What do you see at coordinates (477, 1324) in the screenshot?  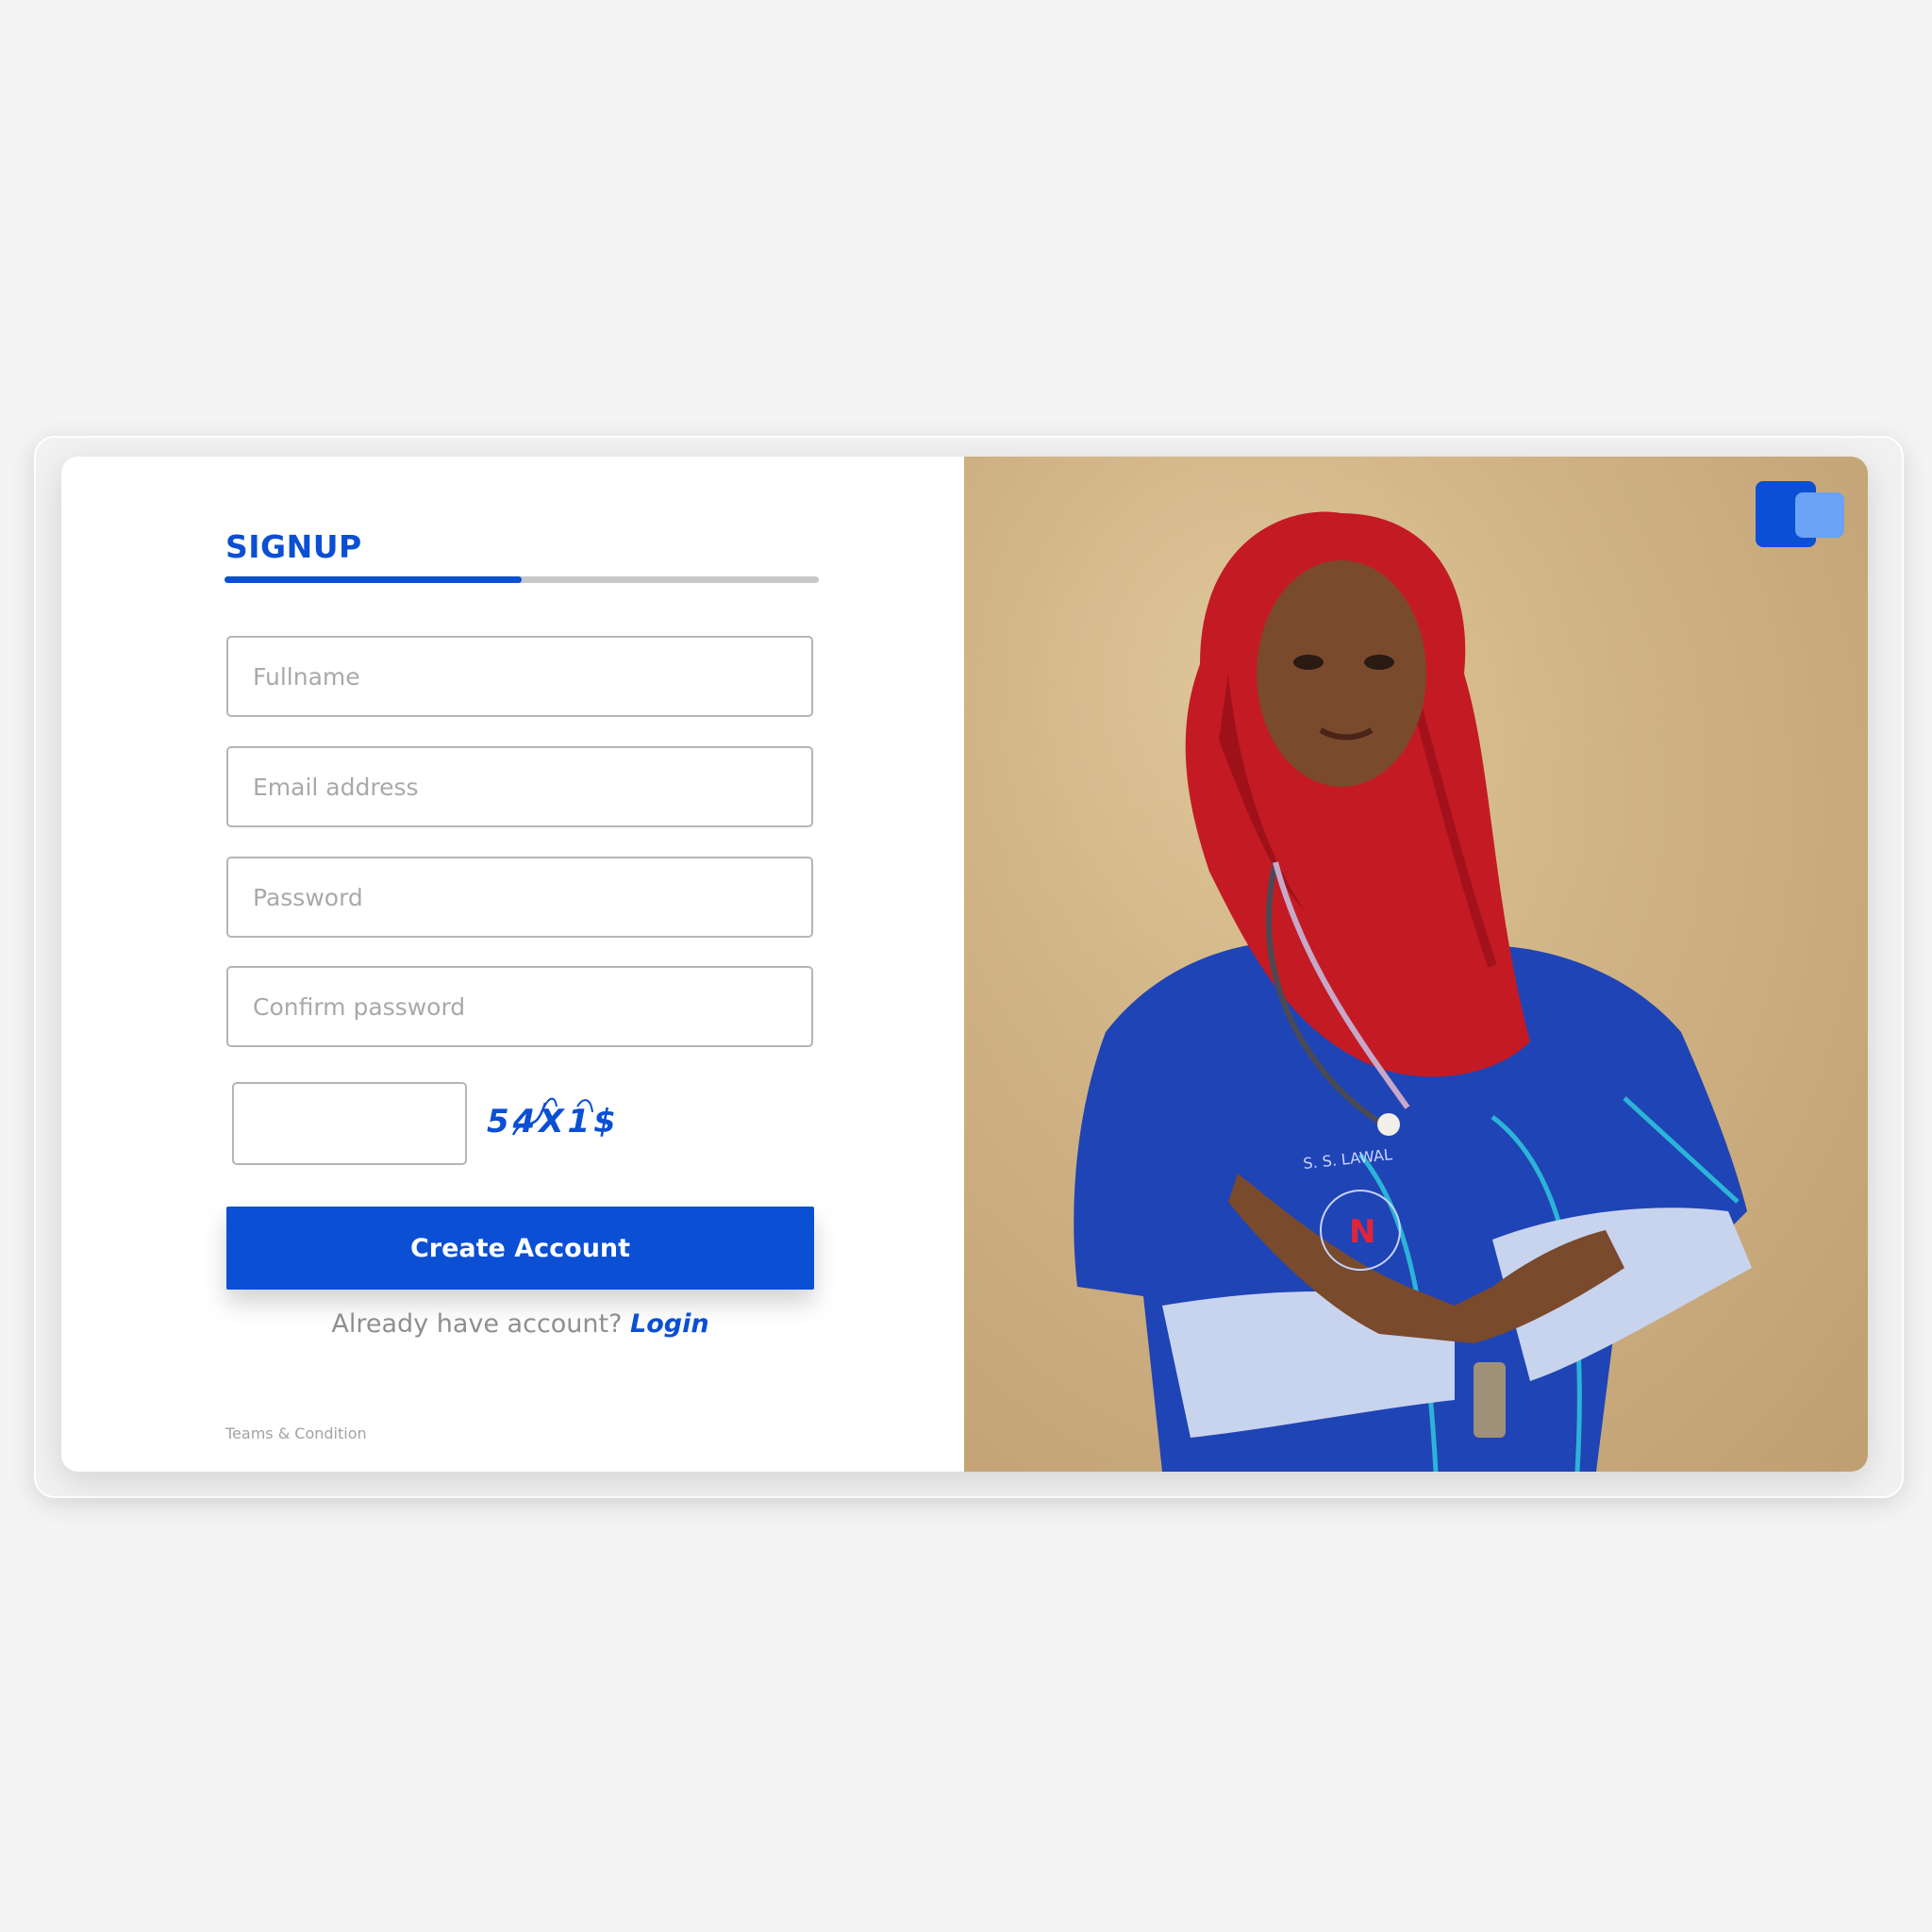 I see `login-prompt-text: Already have account?` at bounding box center [477, 1324].